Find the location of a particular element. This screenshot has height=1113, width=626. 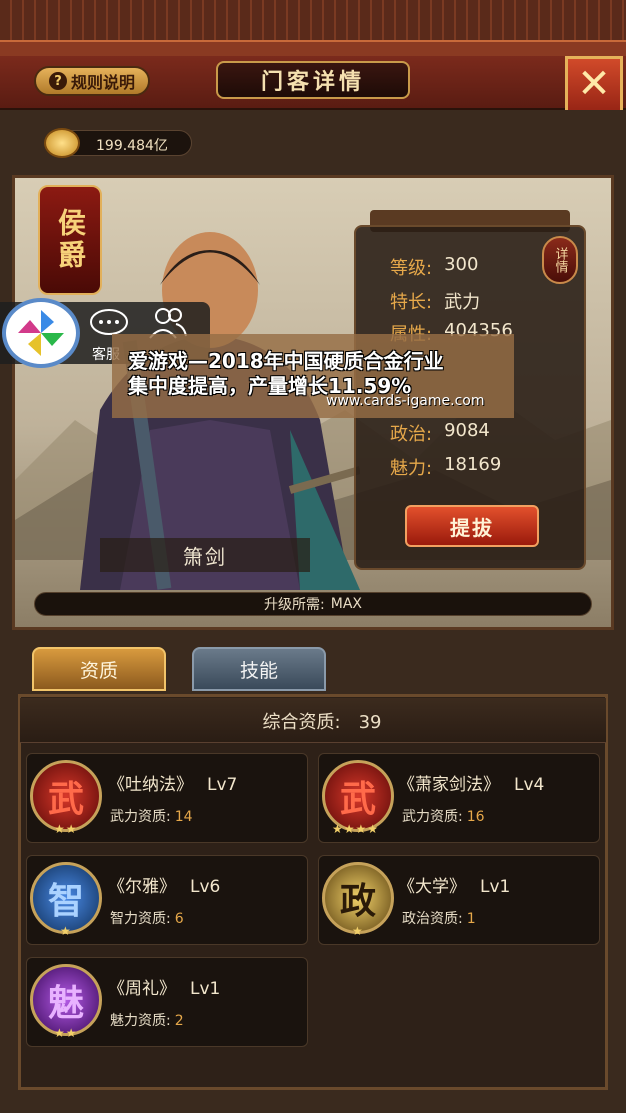

upgrade-bar: 升级所需: MAX is located at coordinates (313, 604).